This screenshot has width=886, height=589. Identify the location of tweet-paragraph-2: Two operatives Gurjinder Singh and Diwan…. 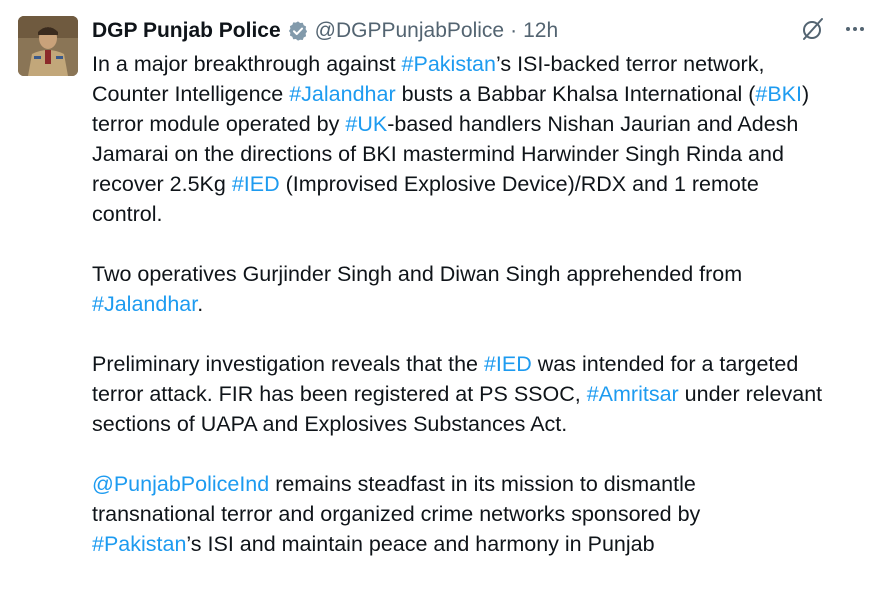
(479, 289).